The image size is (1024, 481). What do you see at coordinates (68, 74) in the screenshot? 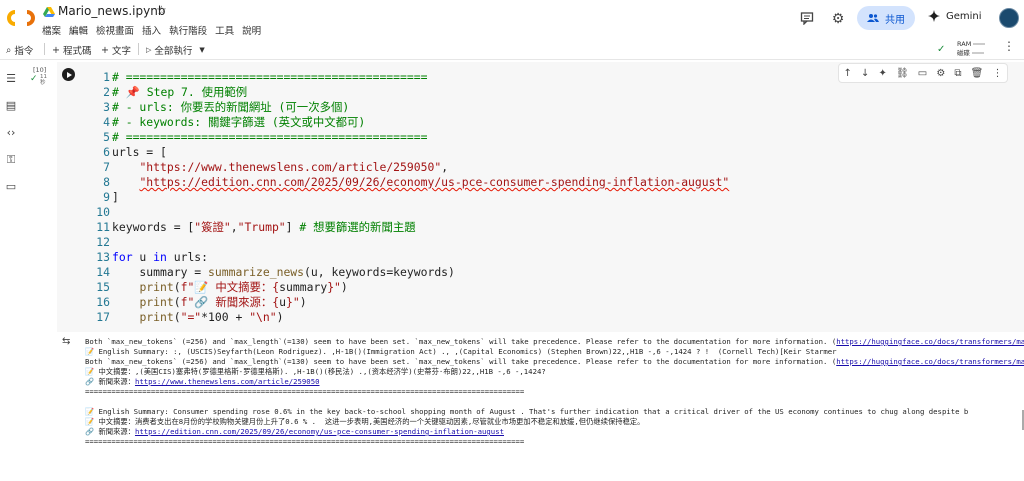
I see `run-cell-button` at bounding box center [68, 74].